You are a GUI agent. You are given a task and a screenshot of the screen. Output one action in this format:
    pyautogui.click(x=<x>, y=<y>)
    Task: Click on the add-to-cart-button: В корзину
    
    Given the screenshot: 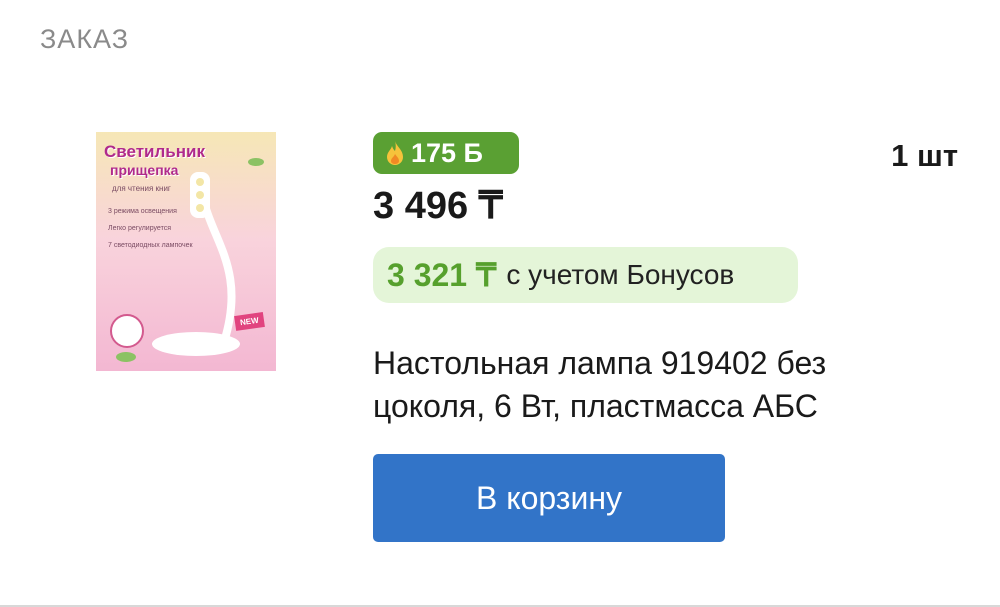 What is the action you would take?
    pyautogui.click(x=549, y=498)
    